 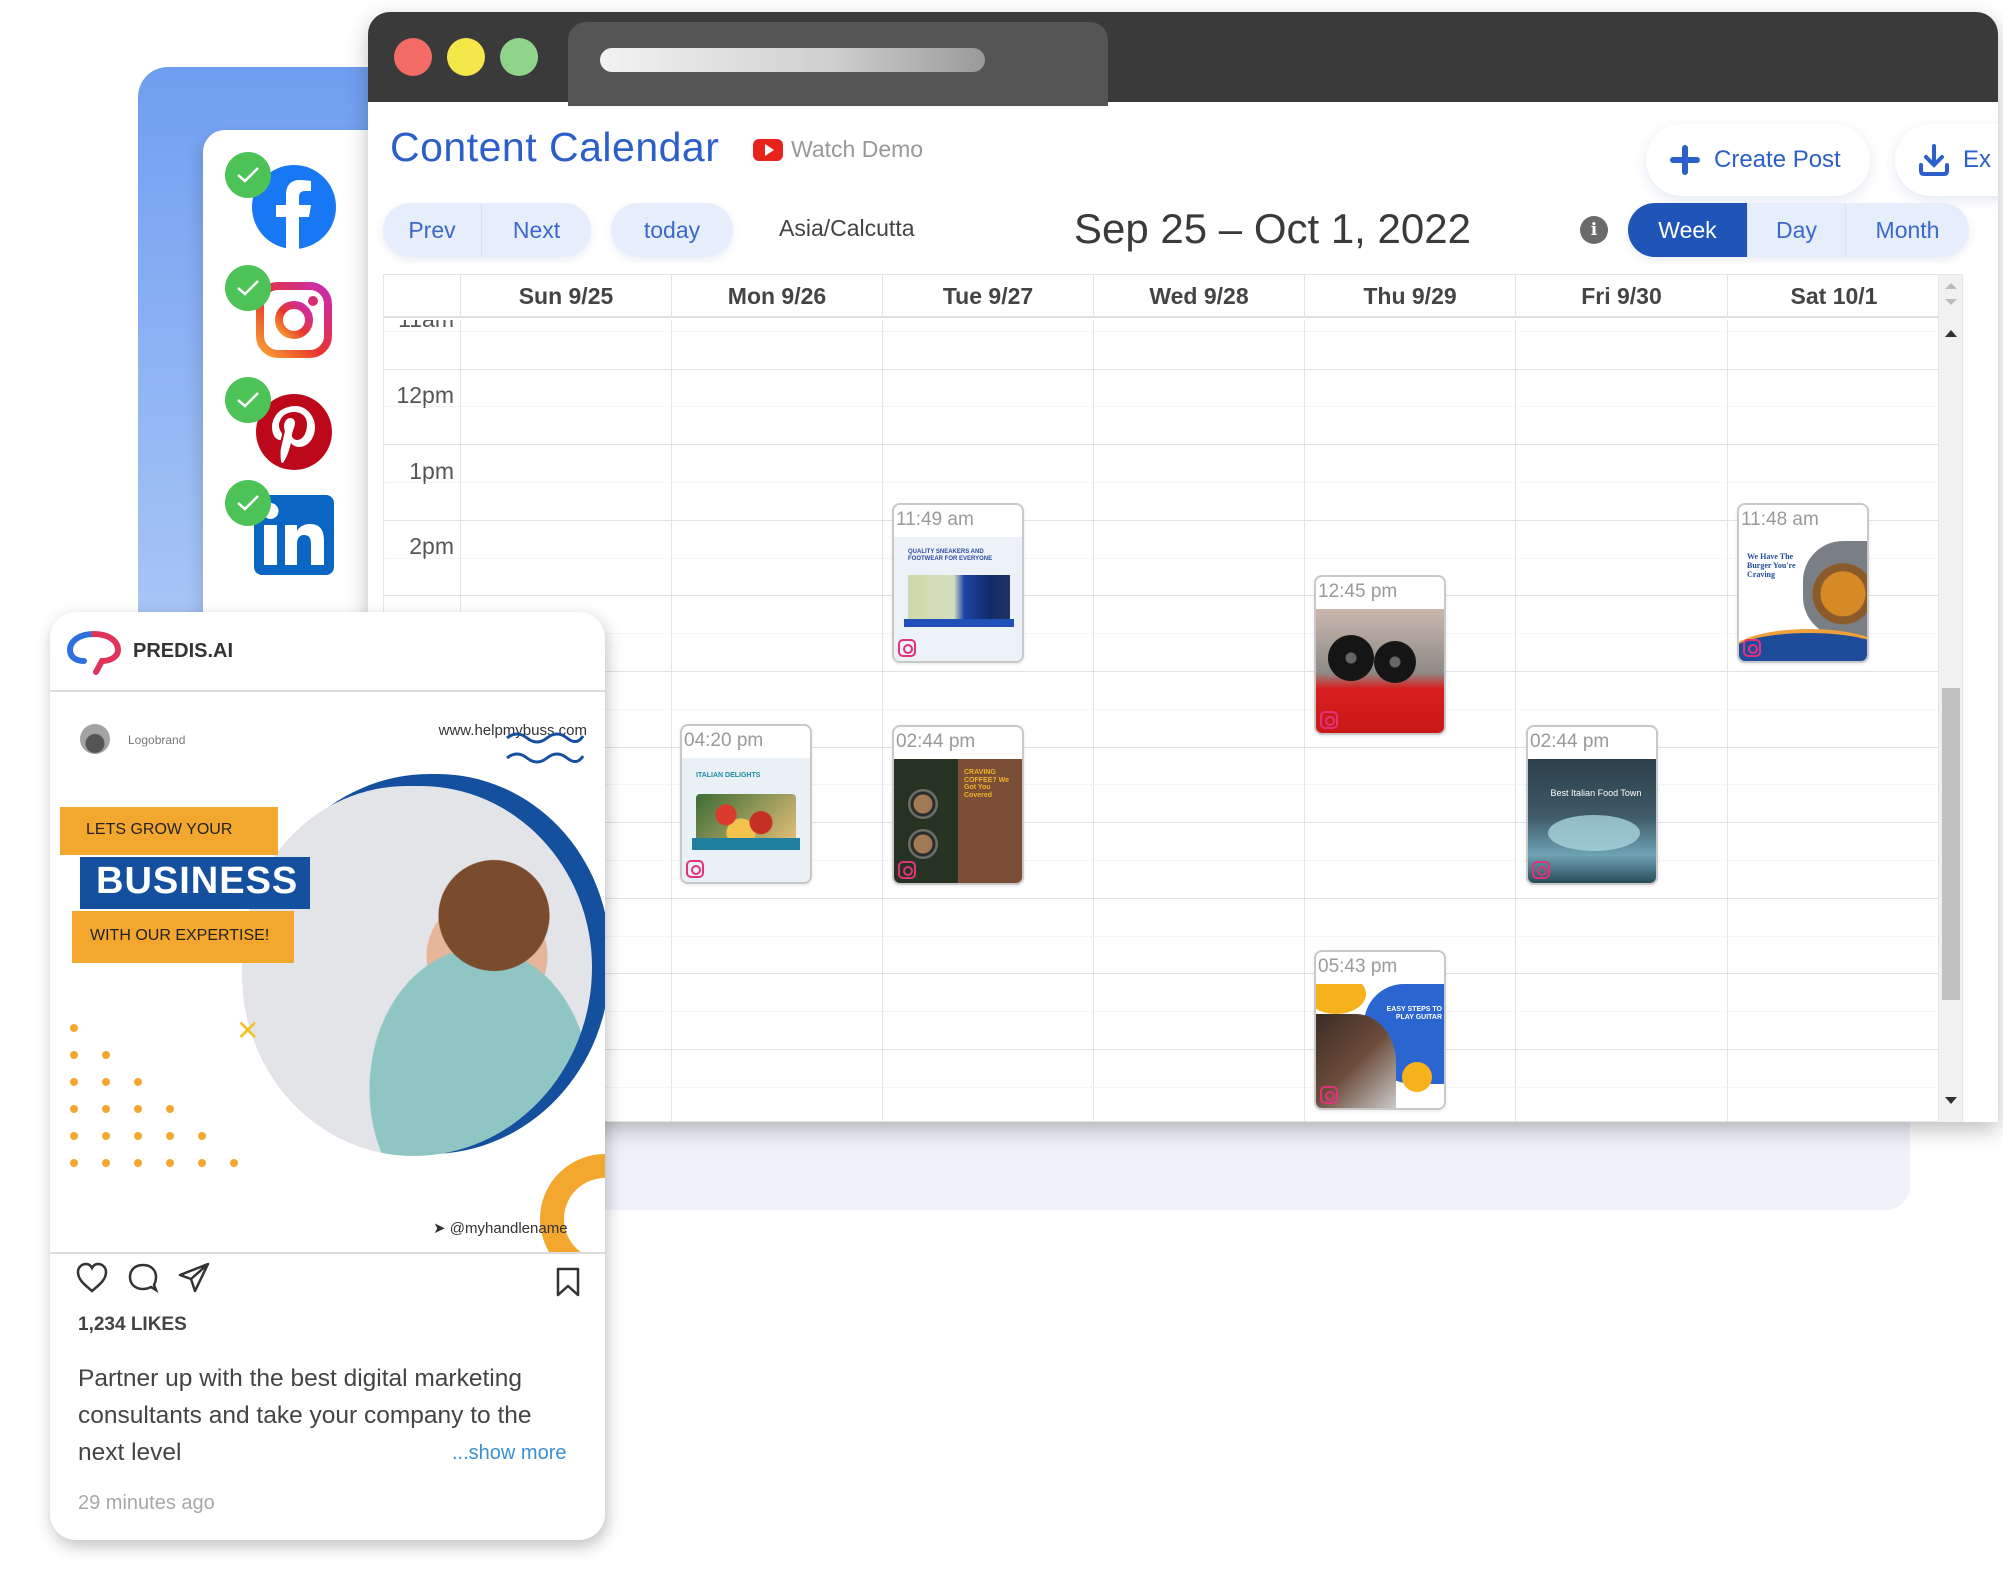 What do you see at coordinates (1272, 228) in the screenshot?
I see `date-range-title: Sep 25 – Oct 1, 2022` at bounding box center [1272, 228].